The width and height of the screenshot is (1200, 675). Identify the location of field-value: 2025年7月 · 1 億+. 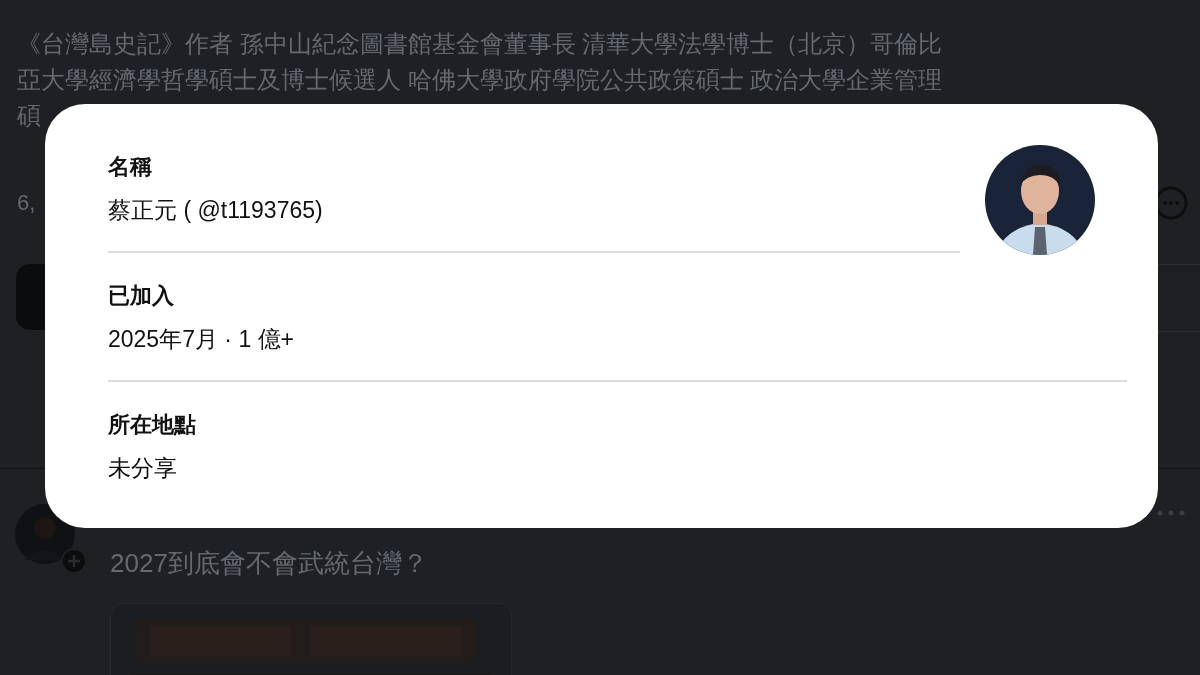
(201, 339).